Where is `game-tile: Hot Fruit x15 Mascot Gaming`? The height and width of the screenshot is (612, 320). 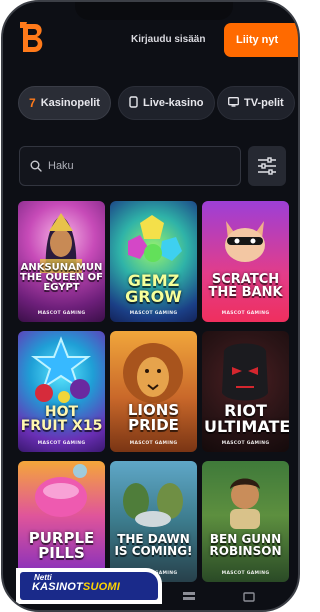 game-tile: Hot Fruit x15 Mascot Gaming is located at coordinates (61, 391).